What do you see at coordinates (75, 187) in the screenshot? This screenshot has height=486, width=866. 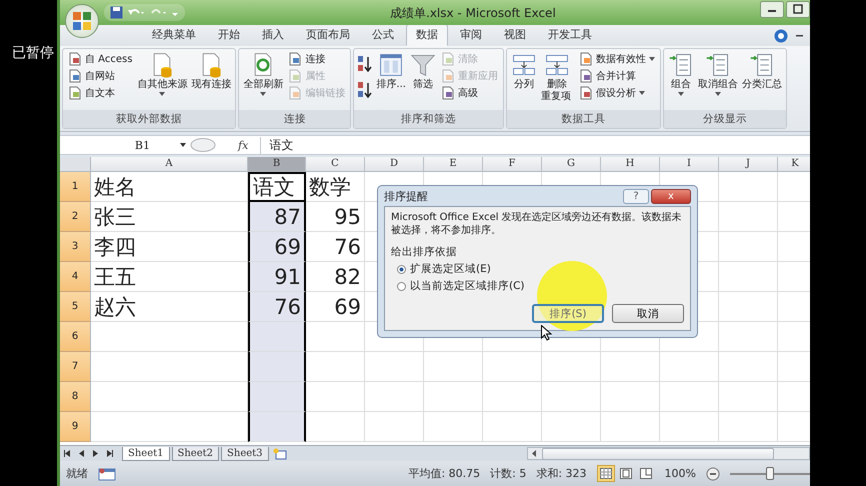 I see `row-header: 1` at bounding box center [75, 187].